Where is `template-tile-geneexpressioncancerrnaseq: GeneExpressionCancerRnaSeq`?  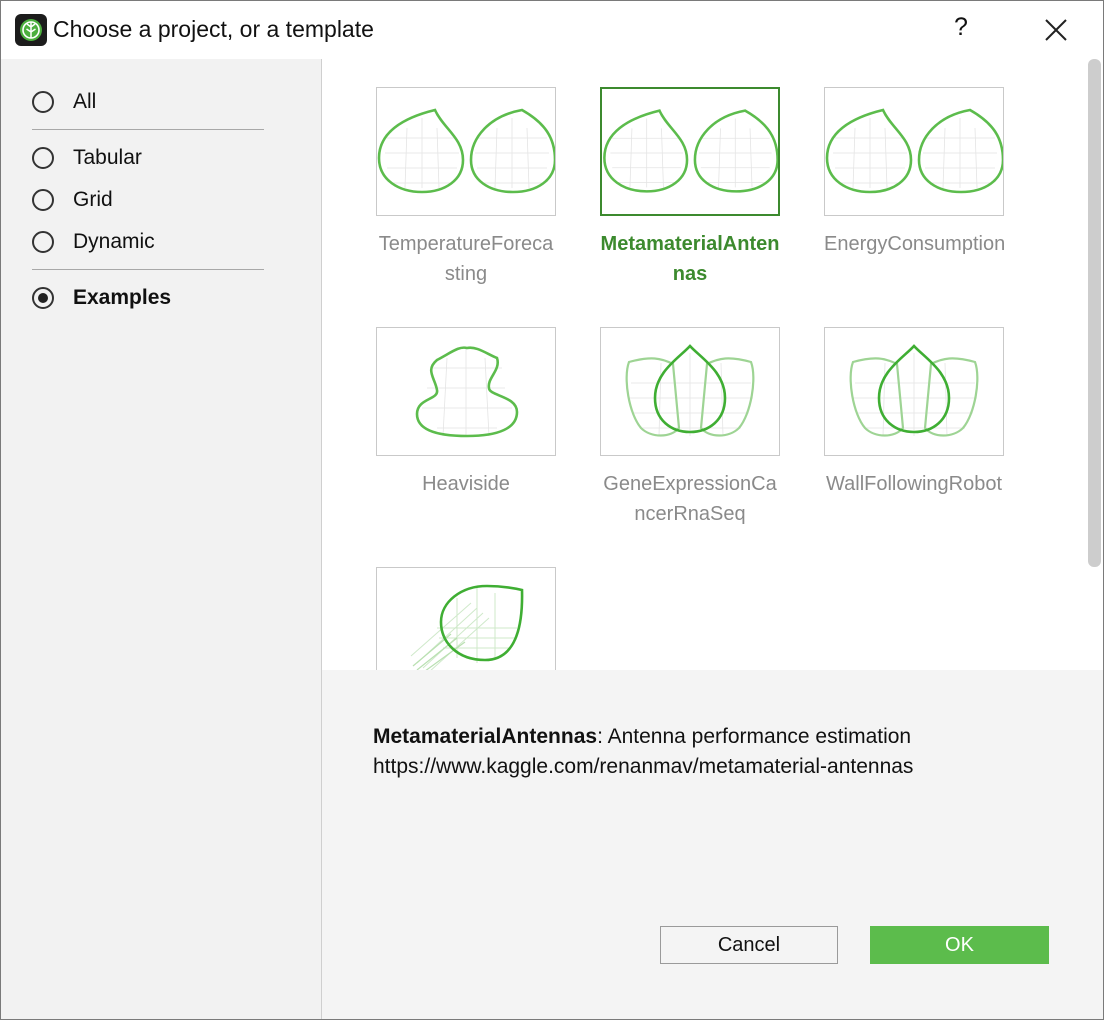 template-tile-geneexpressioncancerrnaseq: GeneExpressionCancerRnaSeq is located at coordinates (690, 428).